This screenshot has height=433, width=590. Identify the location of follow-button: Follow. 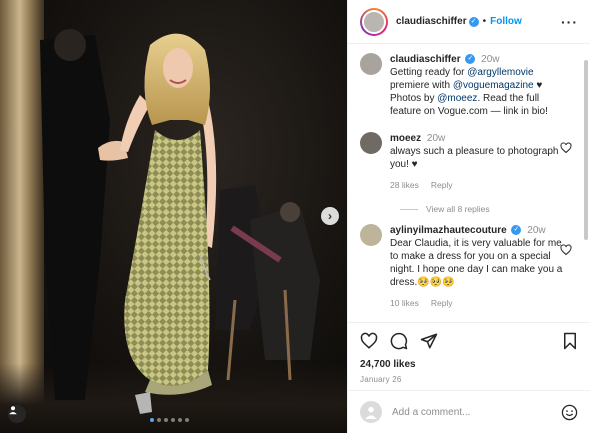
(506, 21).